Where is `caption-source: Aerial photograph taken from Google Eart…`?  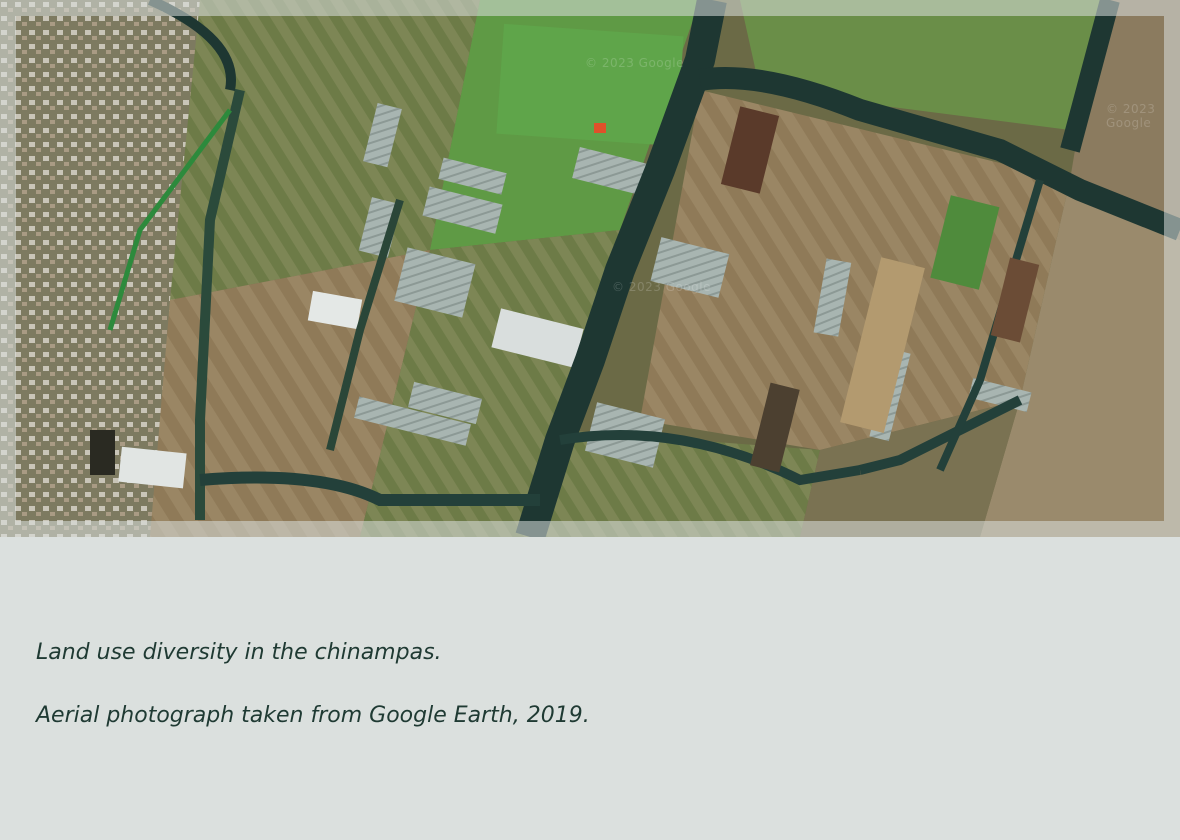
caption-source: Aerial photograph taken from Google Eart… is located at coordinates (313, 716).